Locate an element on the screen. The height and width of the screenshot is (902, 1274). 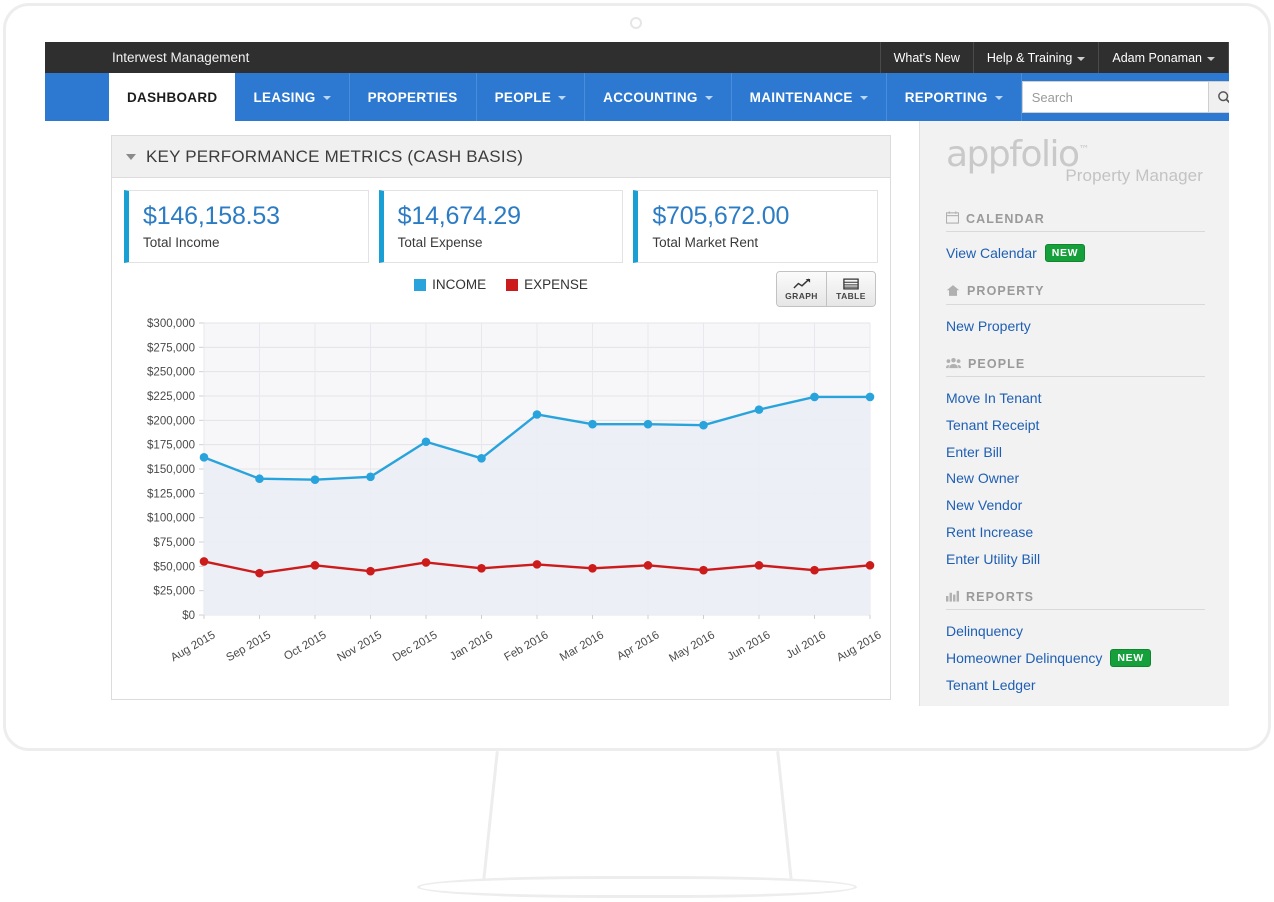
sidebar-link-enter-utility-bill: Enter Utility Bill is located at coordinates (1075, 559).